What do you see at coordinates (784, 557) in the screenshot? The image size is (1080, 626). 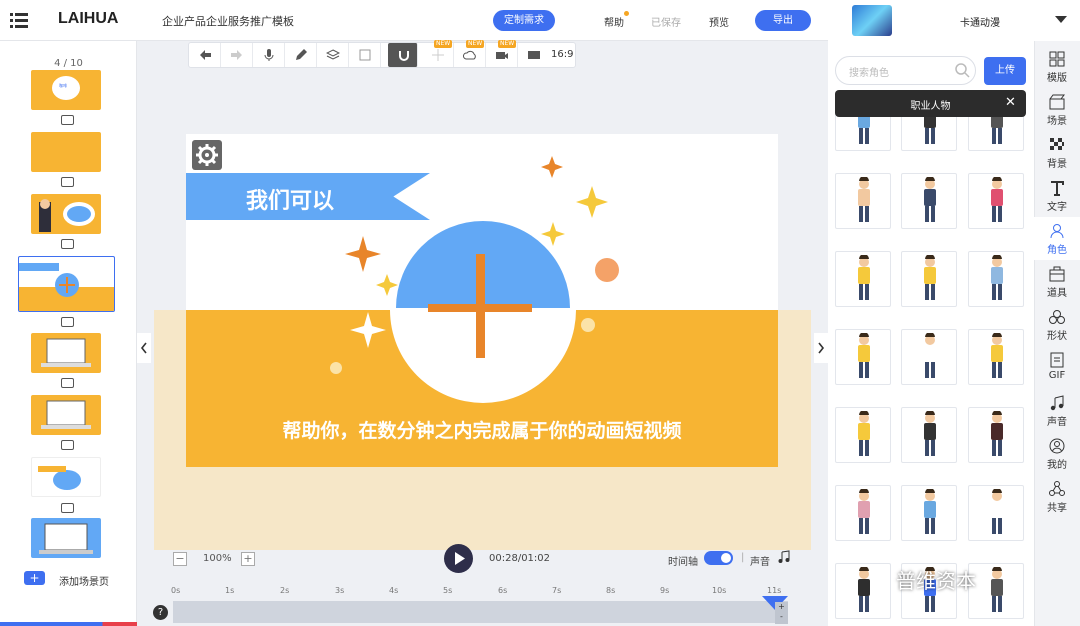 I see `music-note-icon` at bounding box center [784, 557].